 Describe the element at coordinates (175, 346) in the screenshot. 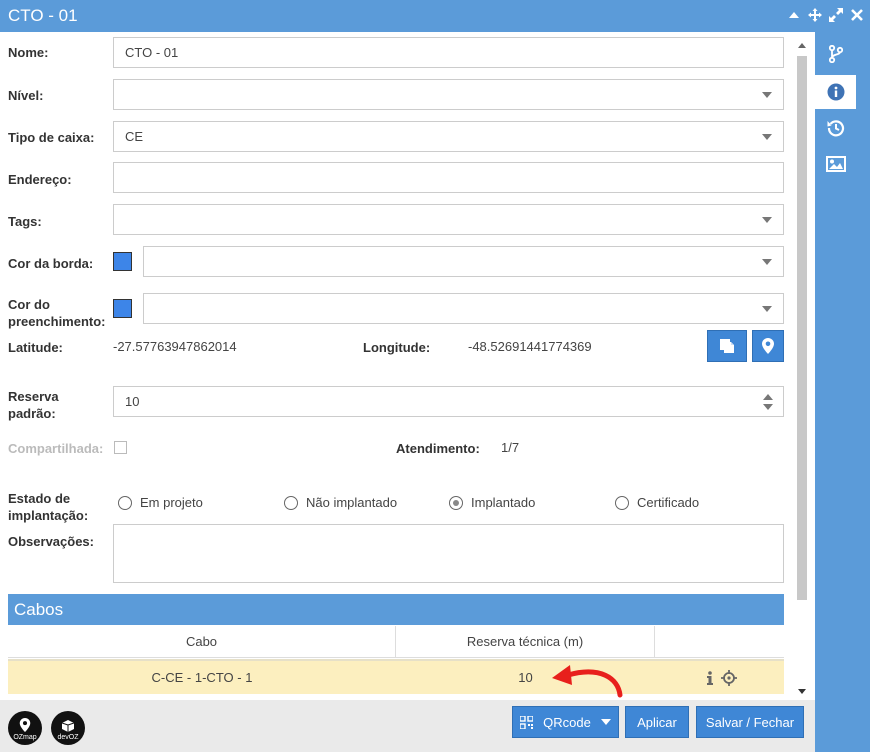

I see `latitude-value: -27.57763947862014` at that location.